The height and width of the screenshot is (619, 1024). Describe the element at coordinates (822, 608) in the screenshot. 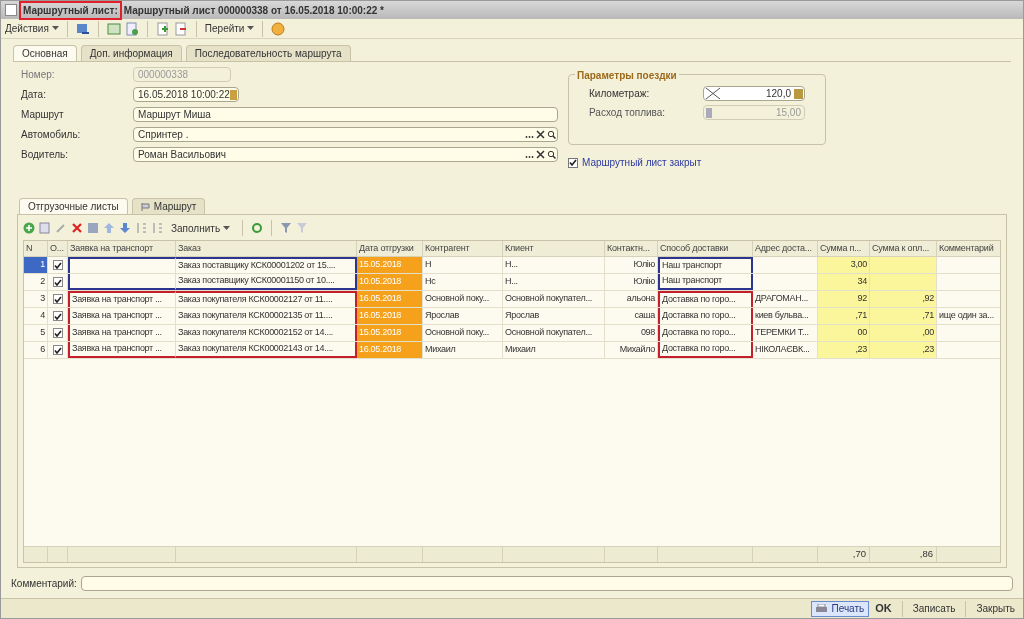

I see `printer-icon` at that location.